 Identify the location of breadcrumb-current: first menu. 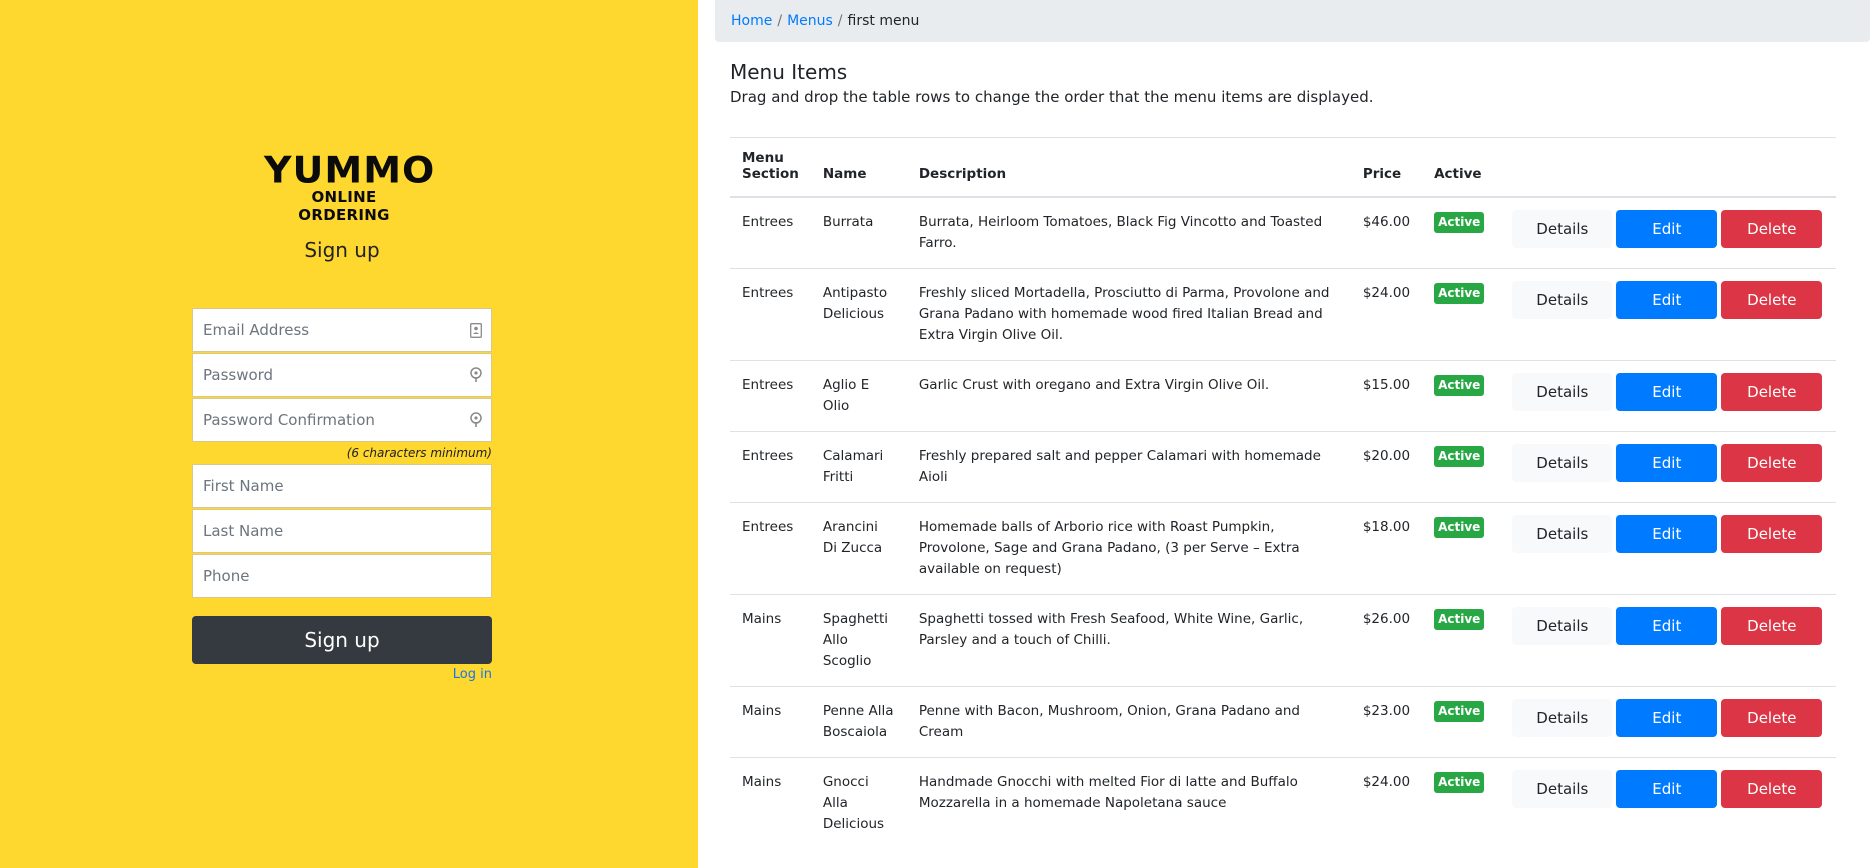
(883, 21).